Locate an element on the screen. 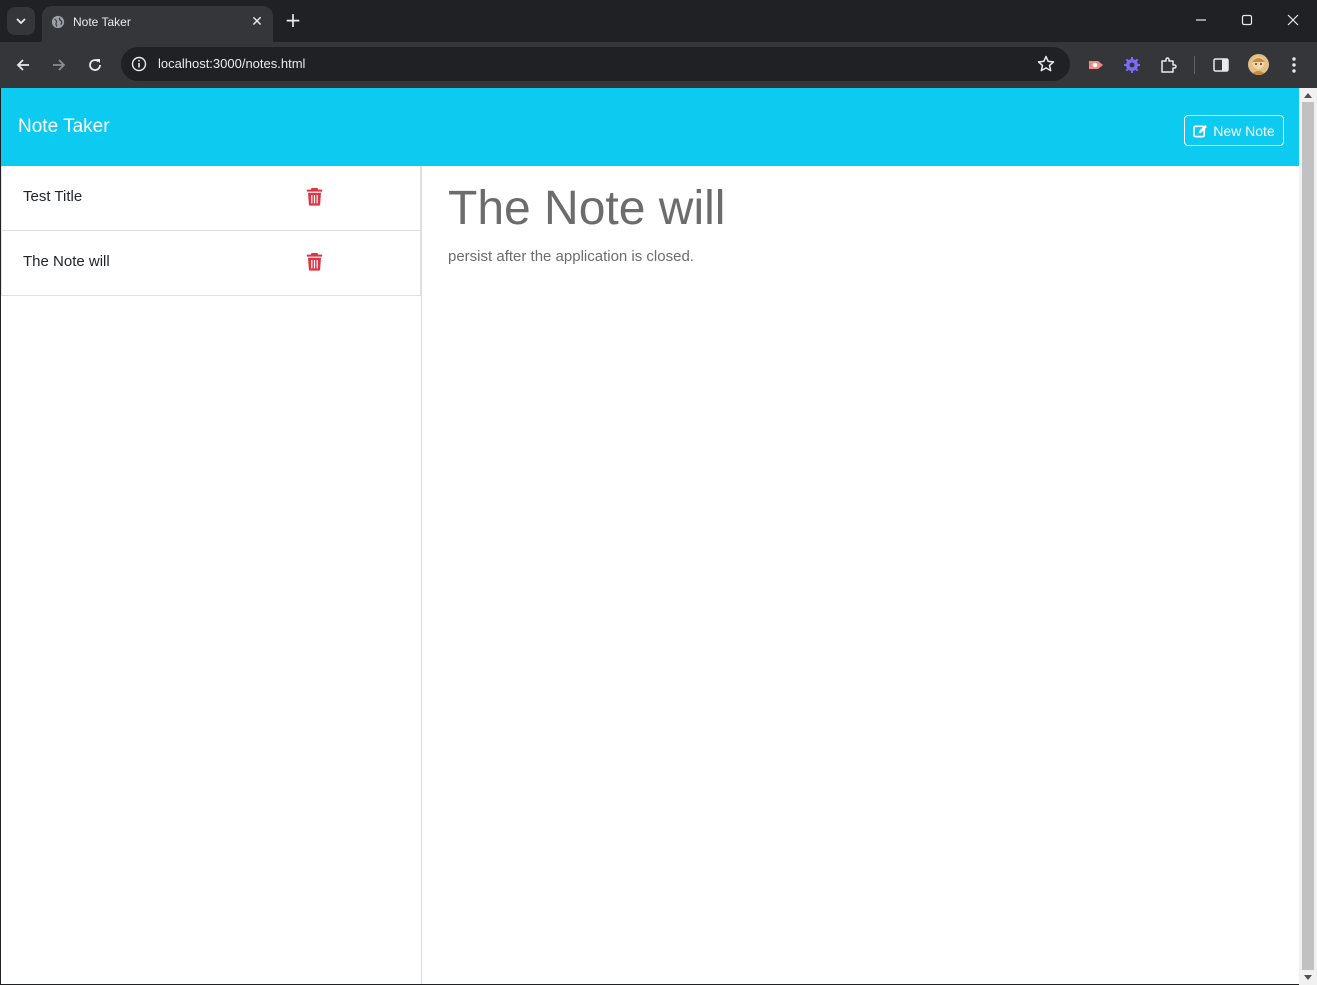 The image size is (1317, 985). maximize-icon is located at coordinates (1247, 20).